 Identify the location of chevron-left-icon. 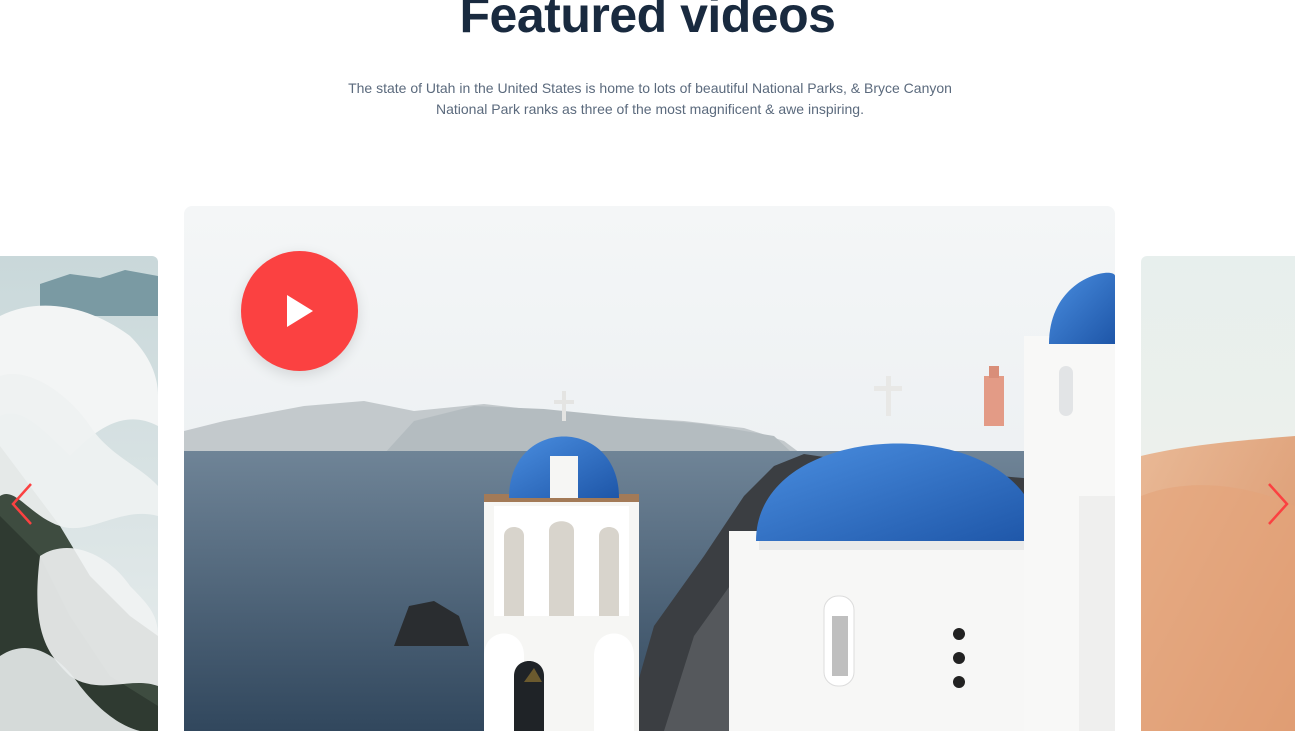
(21, 504).